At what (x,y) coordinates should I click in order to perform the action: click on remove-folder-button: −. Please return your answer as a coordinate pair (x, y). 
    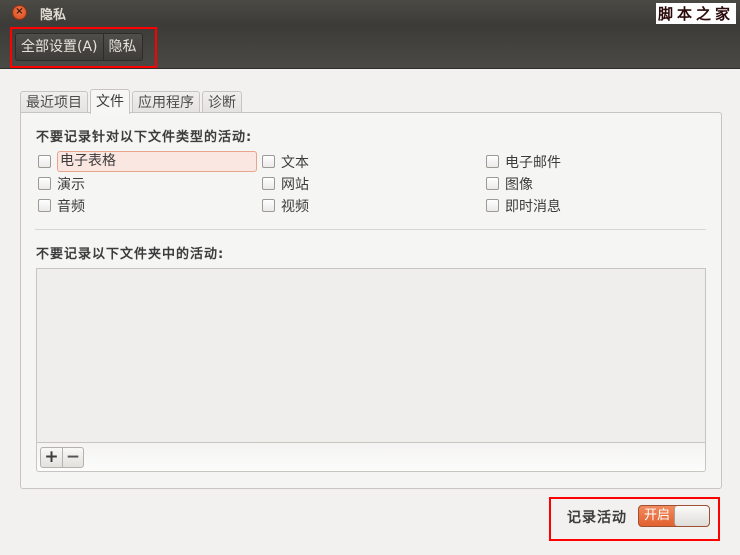
    Looking at the image, I should click on (72, 457).